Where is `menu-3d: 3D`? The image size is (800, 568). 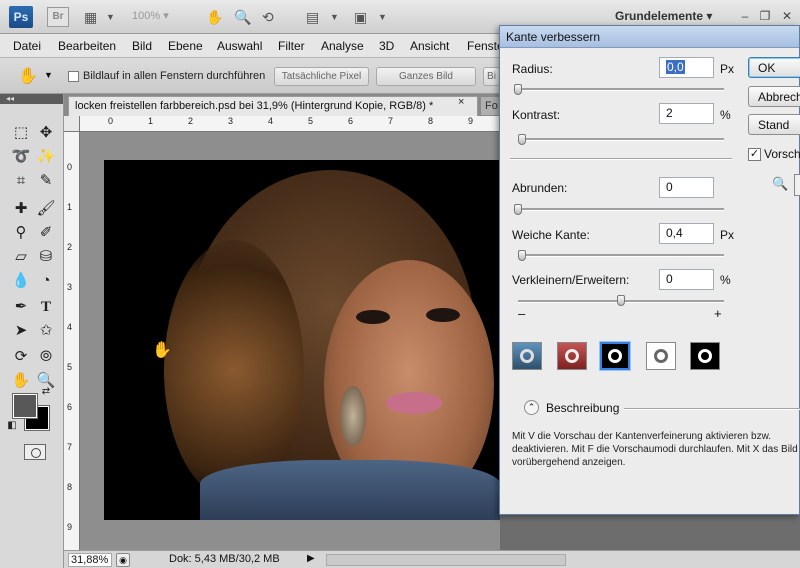
menu-3d: 3D is located at coordinates (386, 46).